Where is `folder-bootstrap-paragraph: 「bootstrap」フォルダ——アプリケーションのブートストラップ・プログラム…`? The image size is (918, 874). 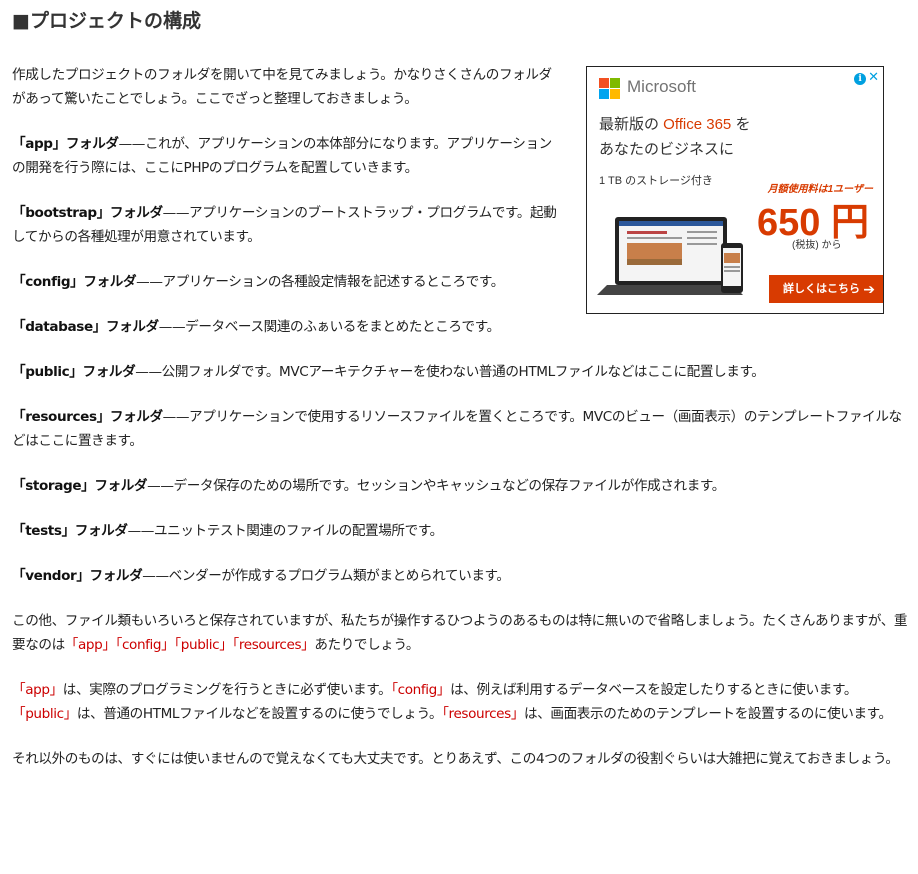 folder-bootstrap-paragraph: 「bootstrap」フォルダ——アプリケーションのブートストラップ・プログラム… is located at coordinates (284, 225).